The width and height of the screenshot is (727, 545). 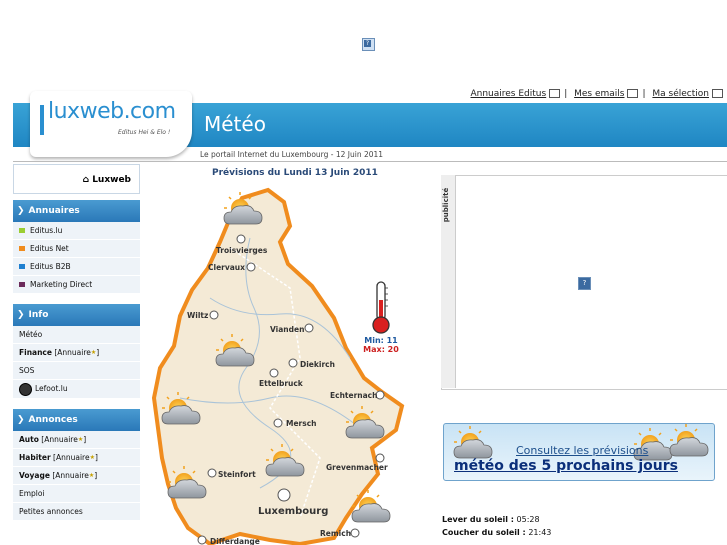 I want to click on sunset-time: 21:43, so click(x=540, y=532).